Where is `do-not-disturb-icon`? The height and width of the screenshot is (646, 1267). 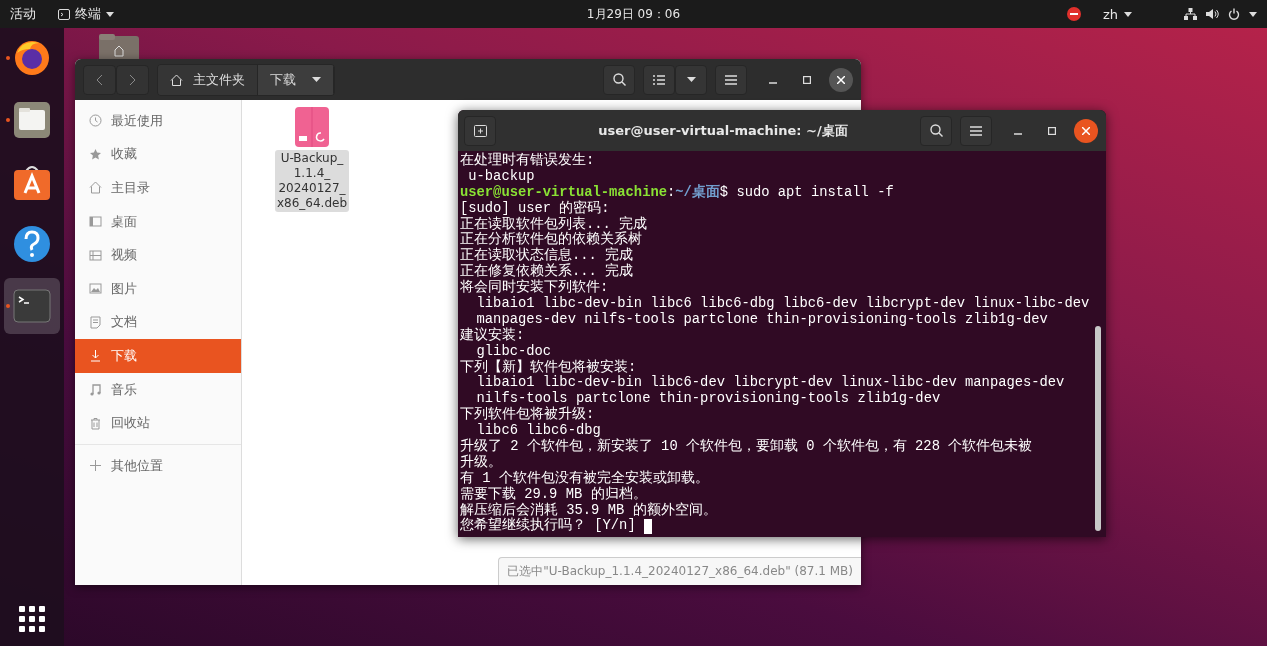
do-not-disturb-icon is located at coordinates (1073, 14).